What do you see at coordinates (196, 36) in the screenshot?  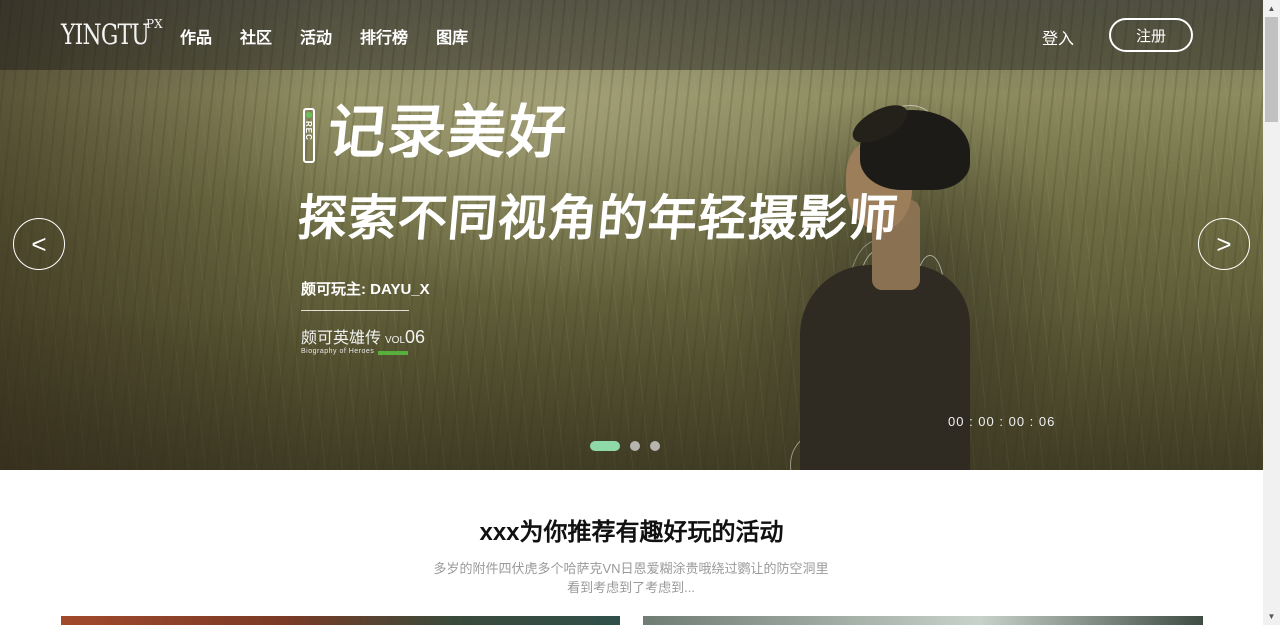 I see `nav-item-works: 作品` at bounding box center [196, 36].